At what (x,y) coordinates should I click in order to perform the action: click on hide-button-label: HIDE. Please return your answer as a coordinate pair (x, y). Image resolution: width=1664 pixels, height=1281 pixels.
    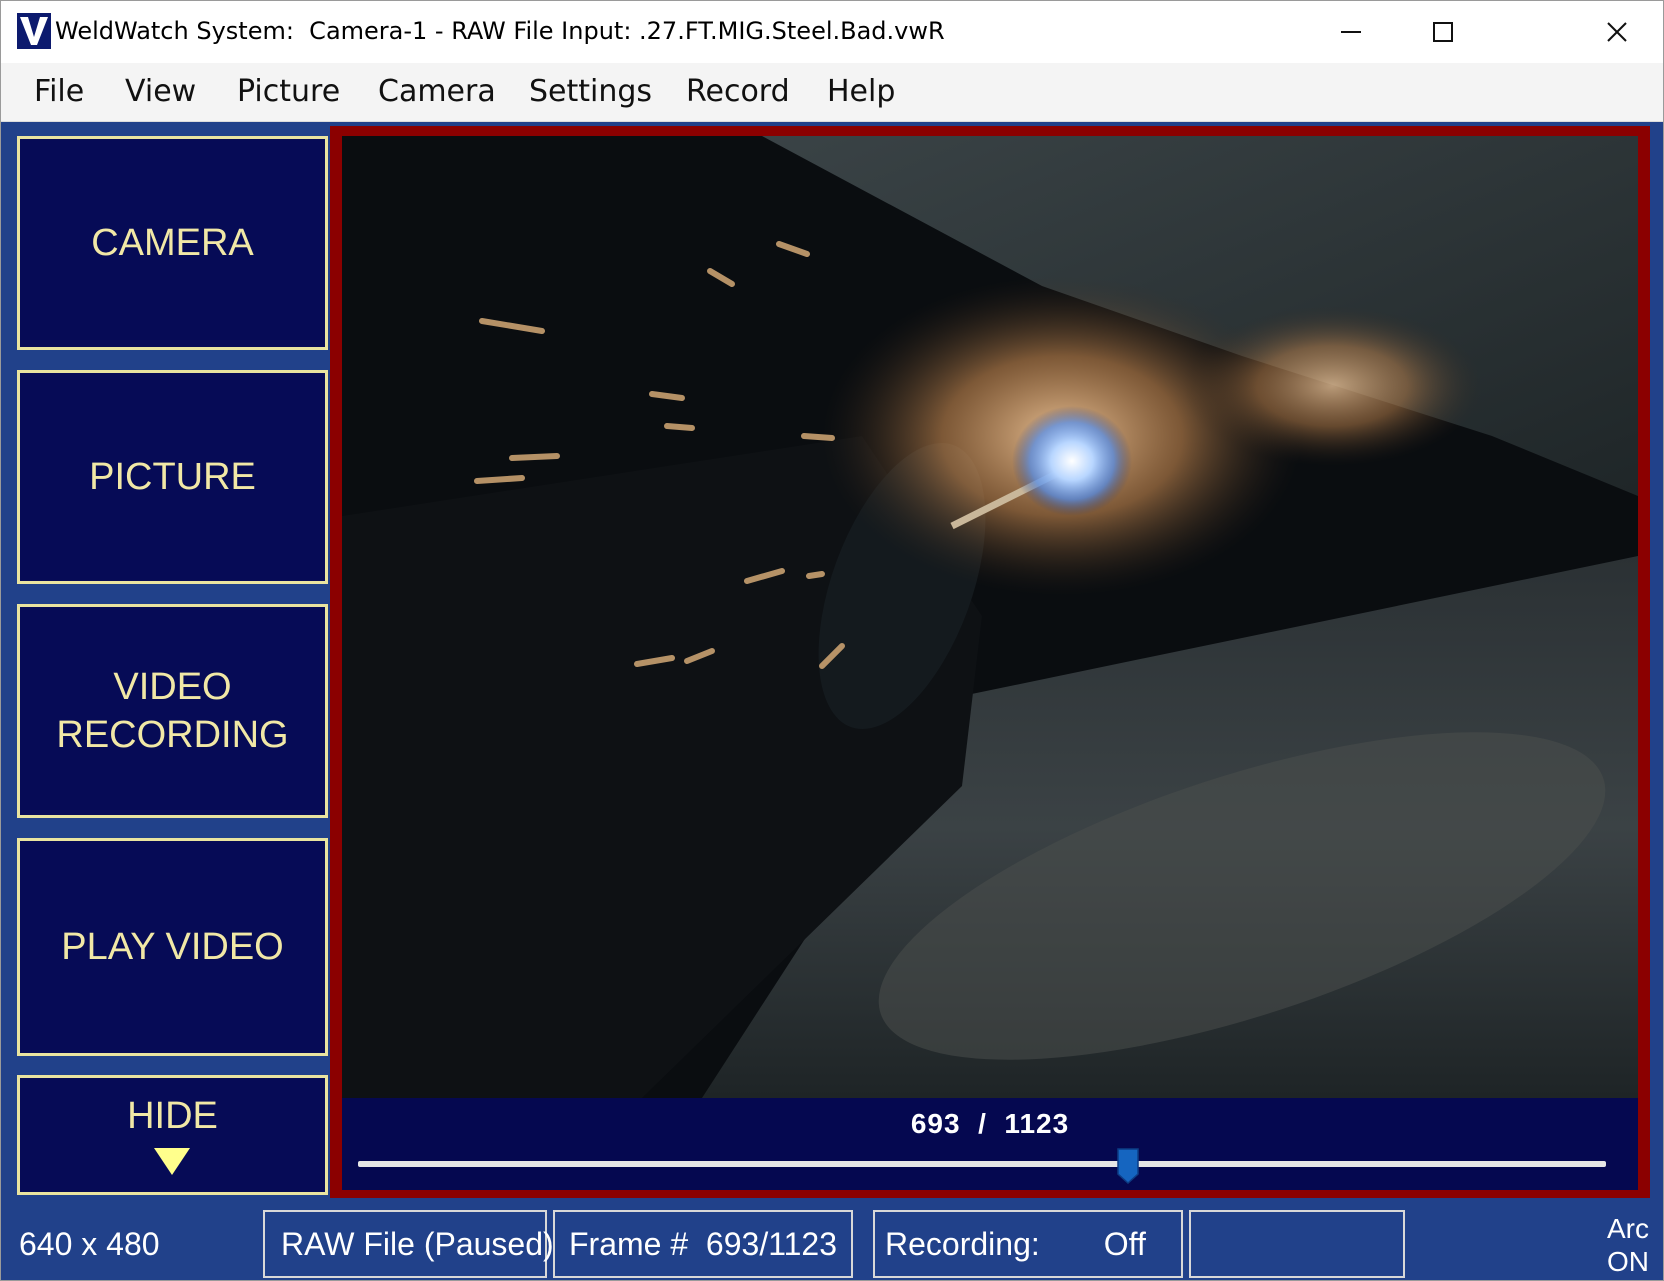
    Looking at the image, I should click on (172, 1116).